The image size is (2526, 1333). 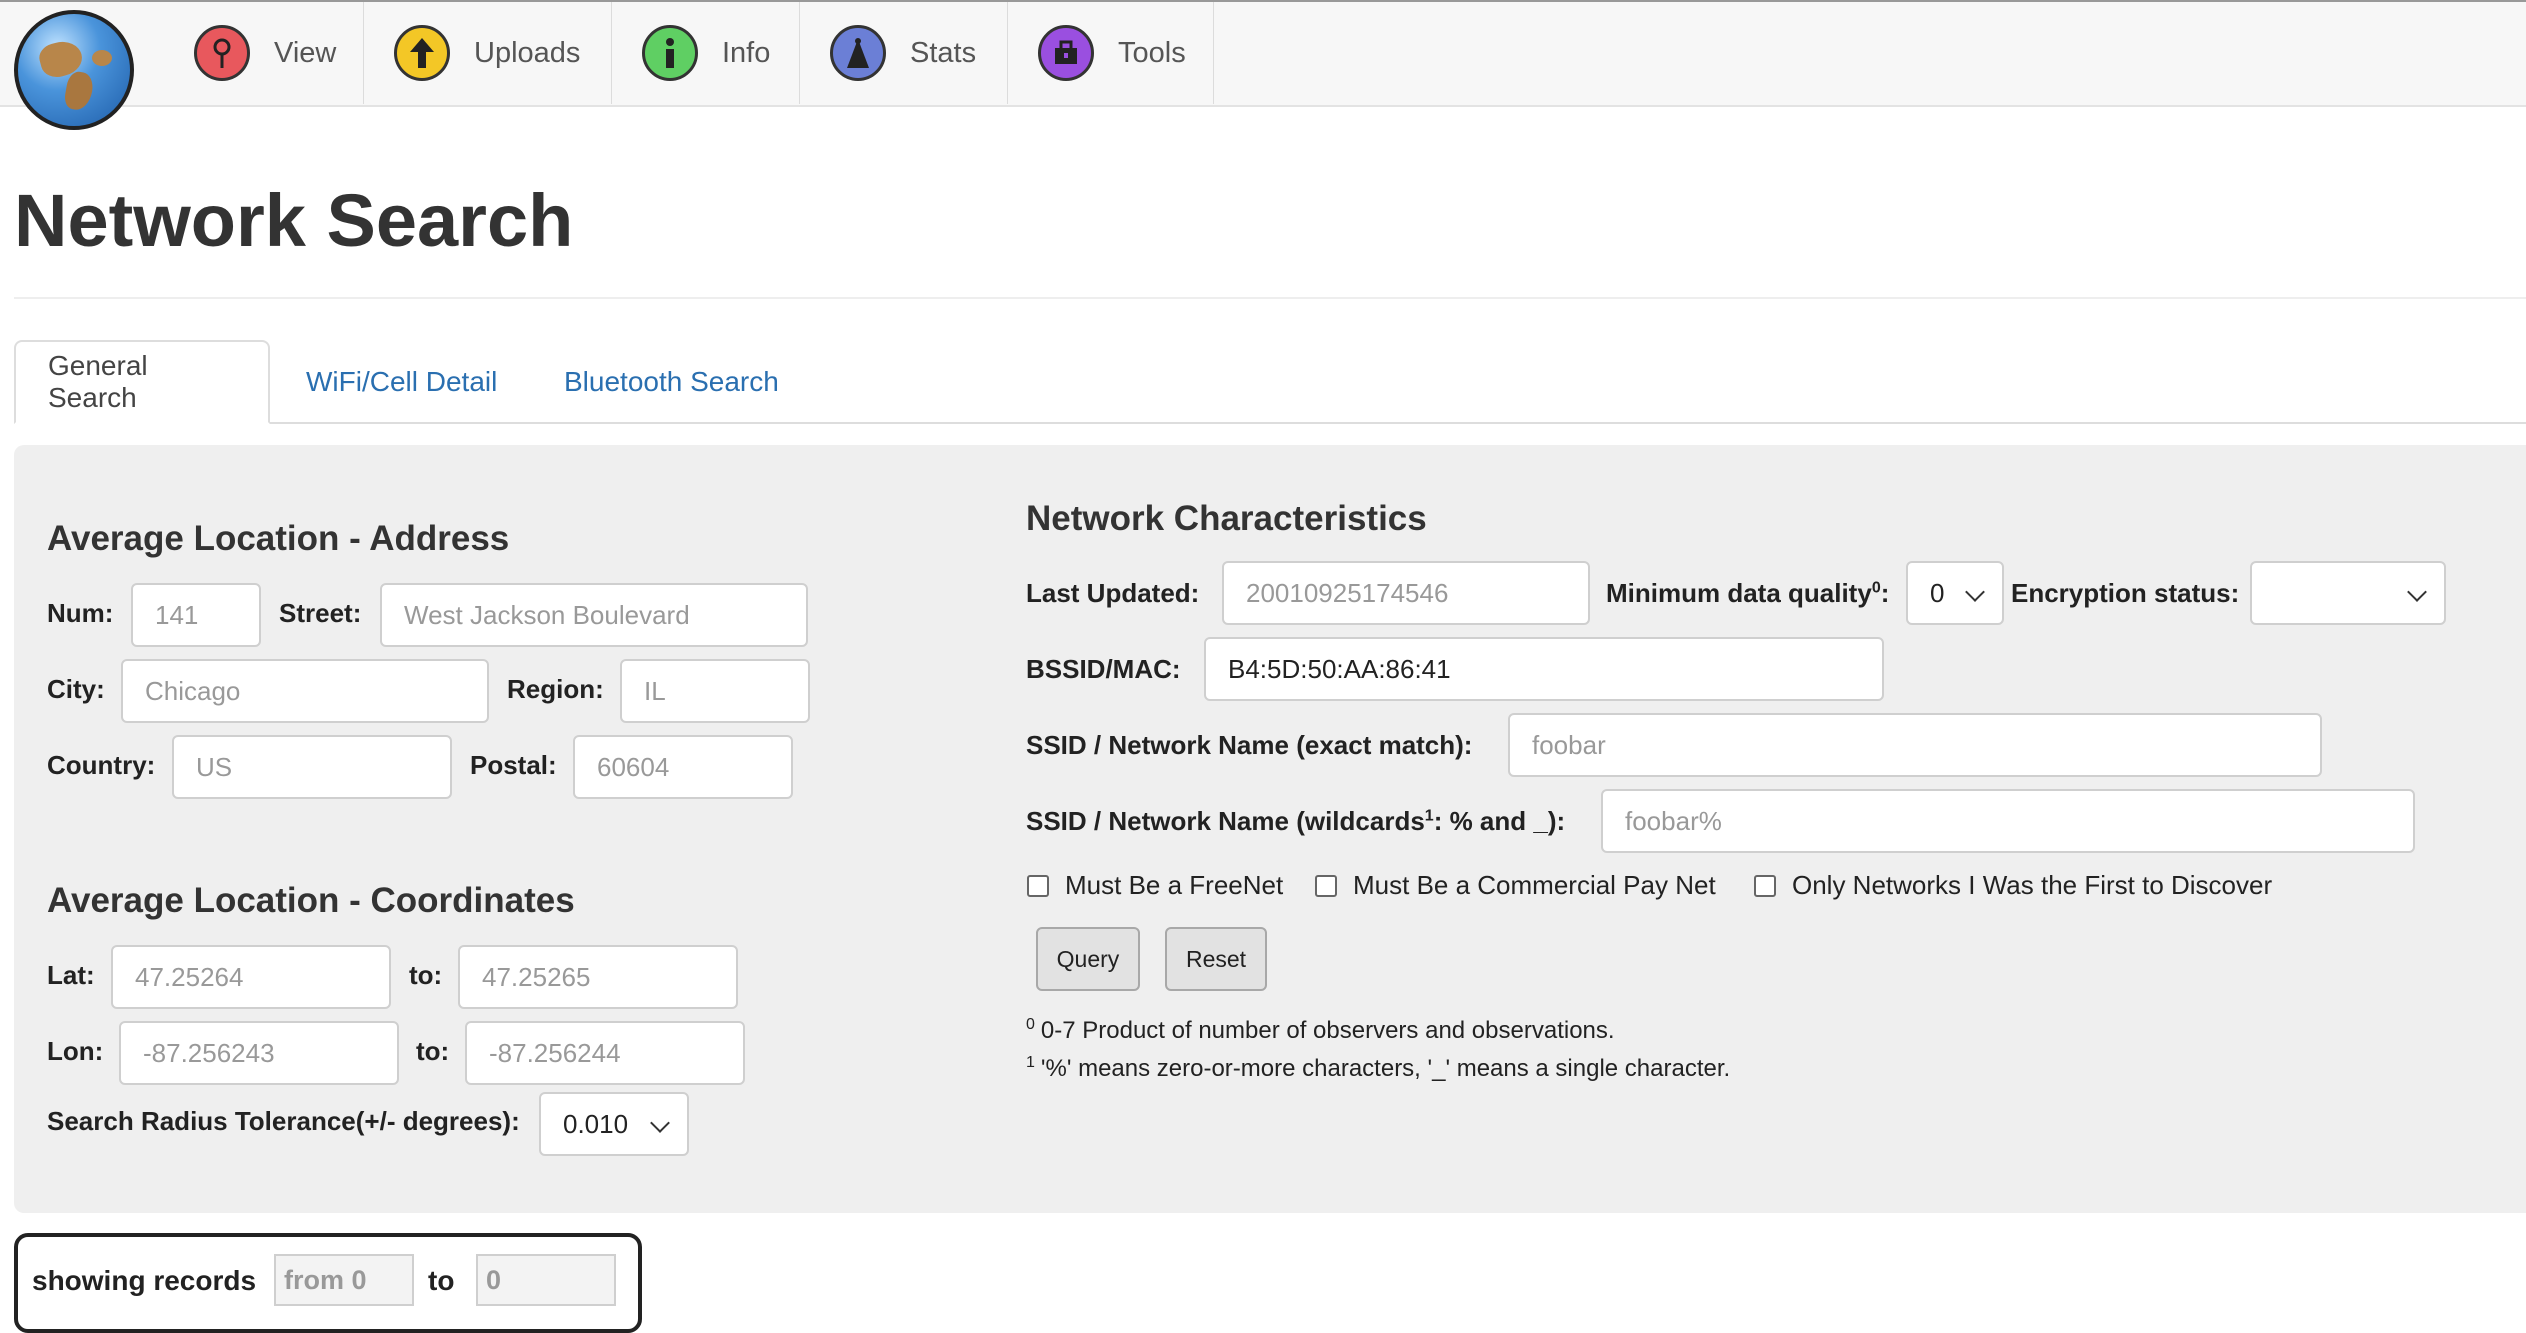 I want to click on reset-button: Reset, so click(x=1216, y=959).